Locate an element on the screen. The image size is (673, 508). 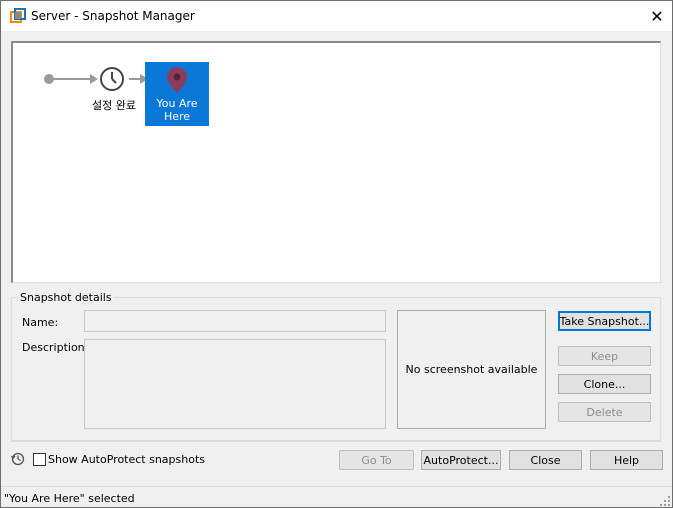
history-icon is located at coordinates (17, 459).